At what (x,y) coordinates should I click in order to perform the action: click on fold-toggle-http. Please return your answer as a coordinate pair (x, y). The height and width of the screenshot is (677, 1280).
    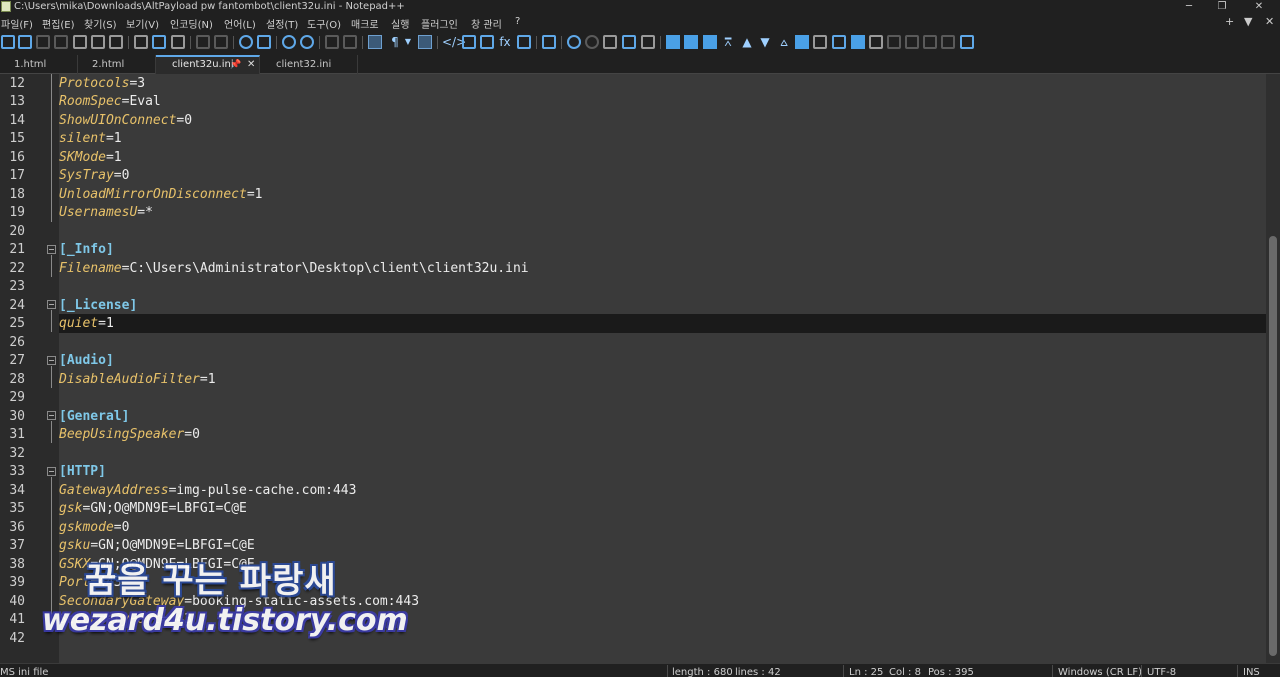
    Looking at the image, I should click on (51, 471).